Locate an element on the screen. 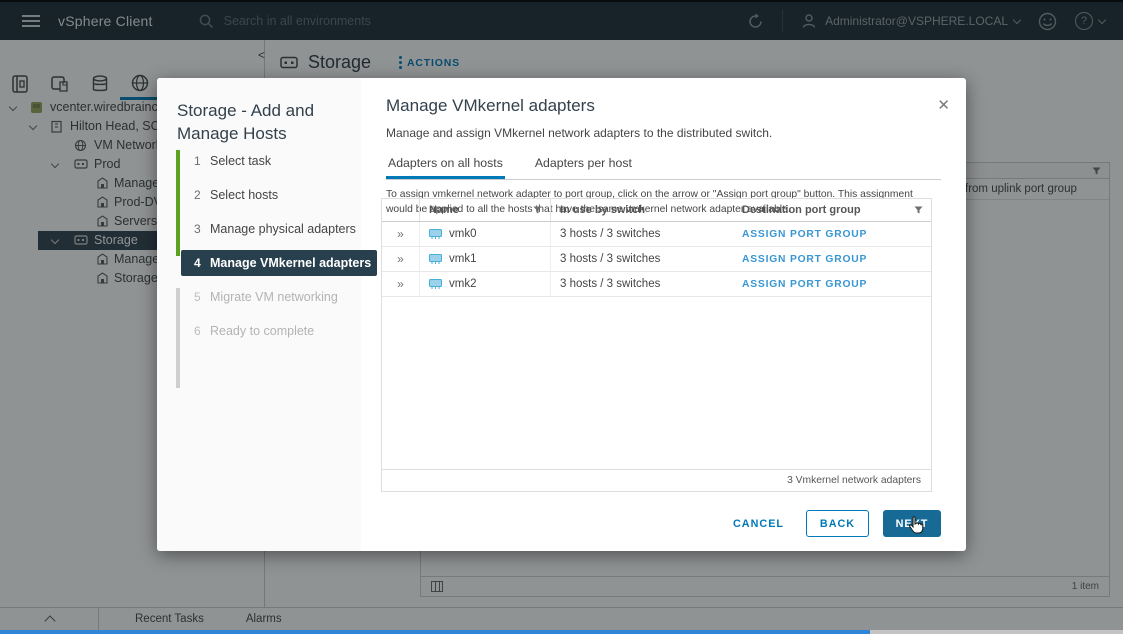 This screenshot has height=634, width=1123. column-in-use-by-switch: In use by switch is located at coordinates (602, 210).